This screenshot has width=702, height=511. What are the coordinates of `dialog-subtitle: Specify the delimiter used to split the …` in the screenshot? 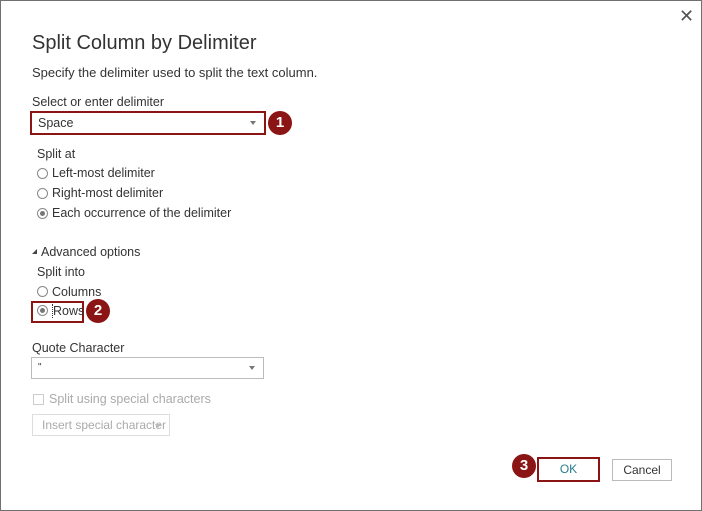 It's located at (175, 72).